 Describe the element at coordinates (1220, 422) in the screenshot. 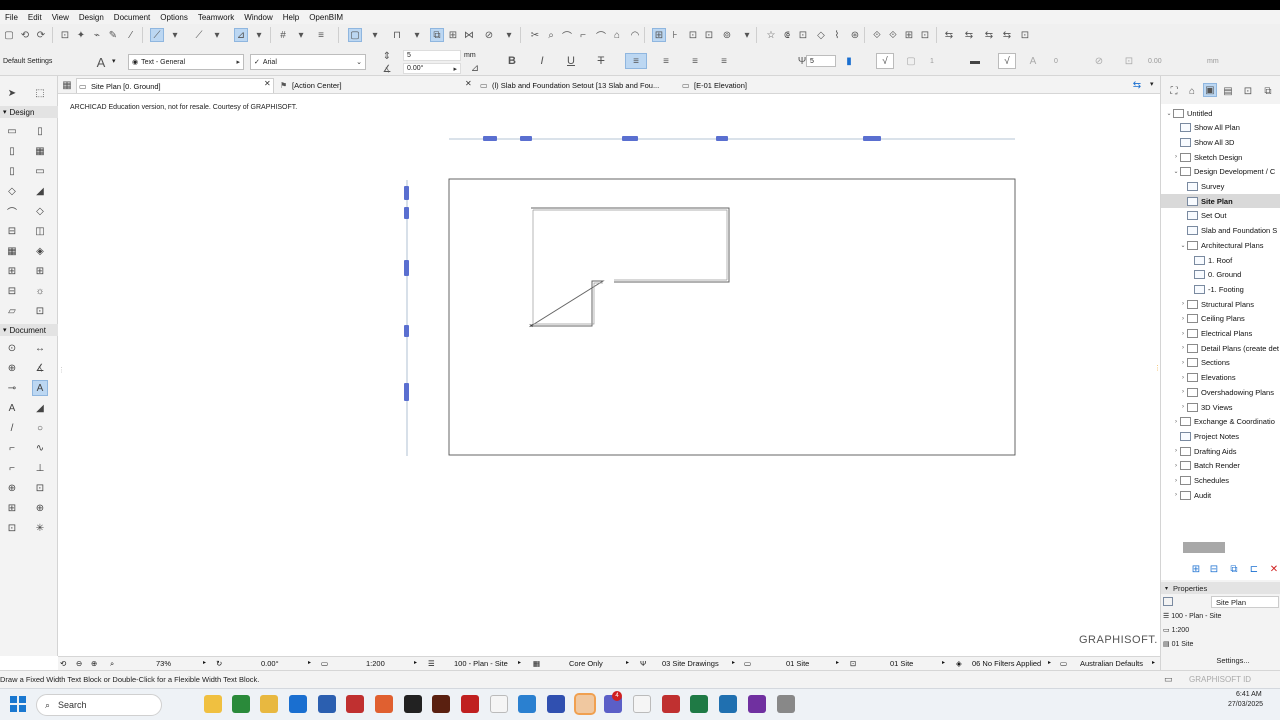

I see `navigator-item: › Exchange & Coordinatio` at that location.